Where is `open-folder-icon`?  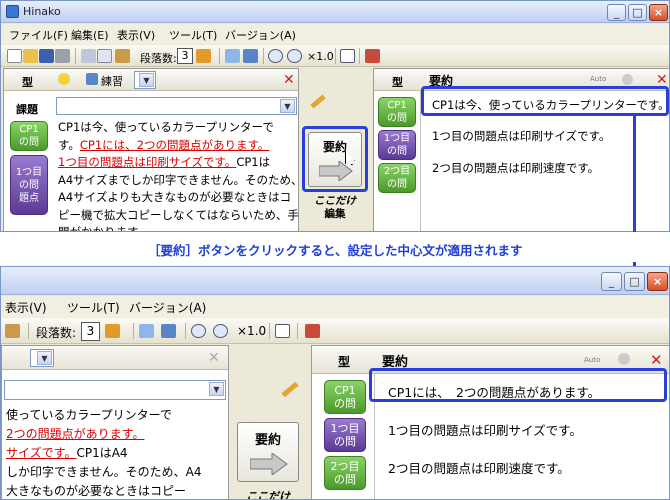 open-folder-icon is located at coordinates (30, 56).